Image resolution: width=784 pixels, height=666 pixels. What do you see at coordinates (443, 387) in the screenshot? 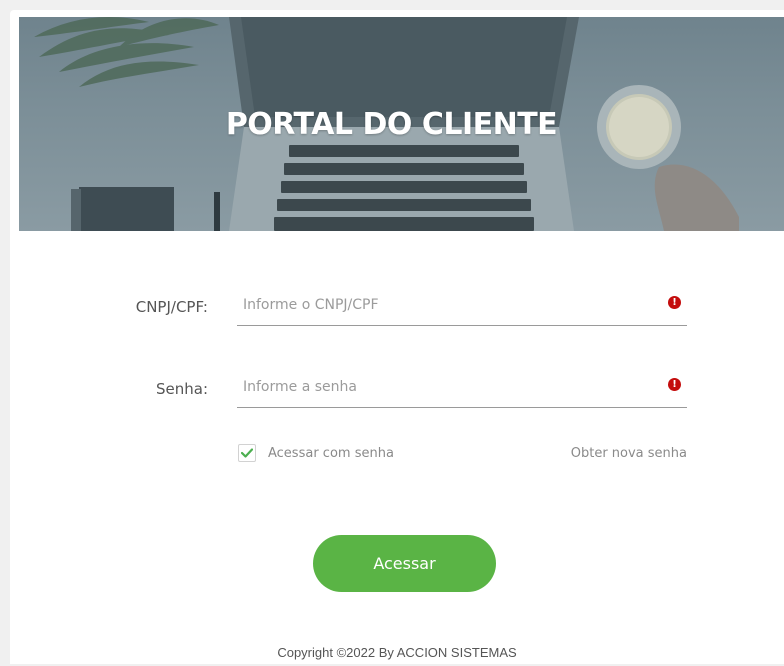
I see `password-input` at bounding box center [443, 387].